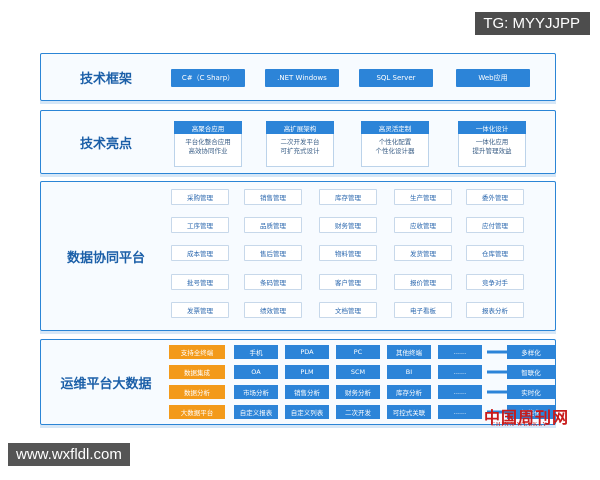  Describe the element at coordinates (197, 352) in the screenshot. I see `ops-row-label: 支持全终端` at that location.